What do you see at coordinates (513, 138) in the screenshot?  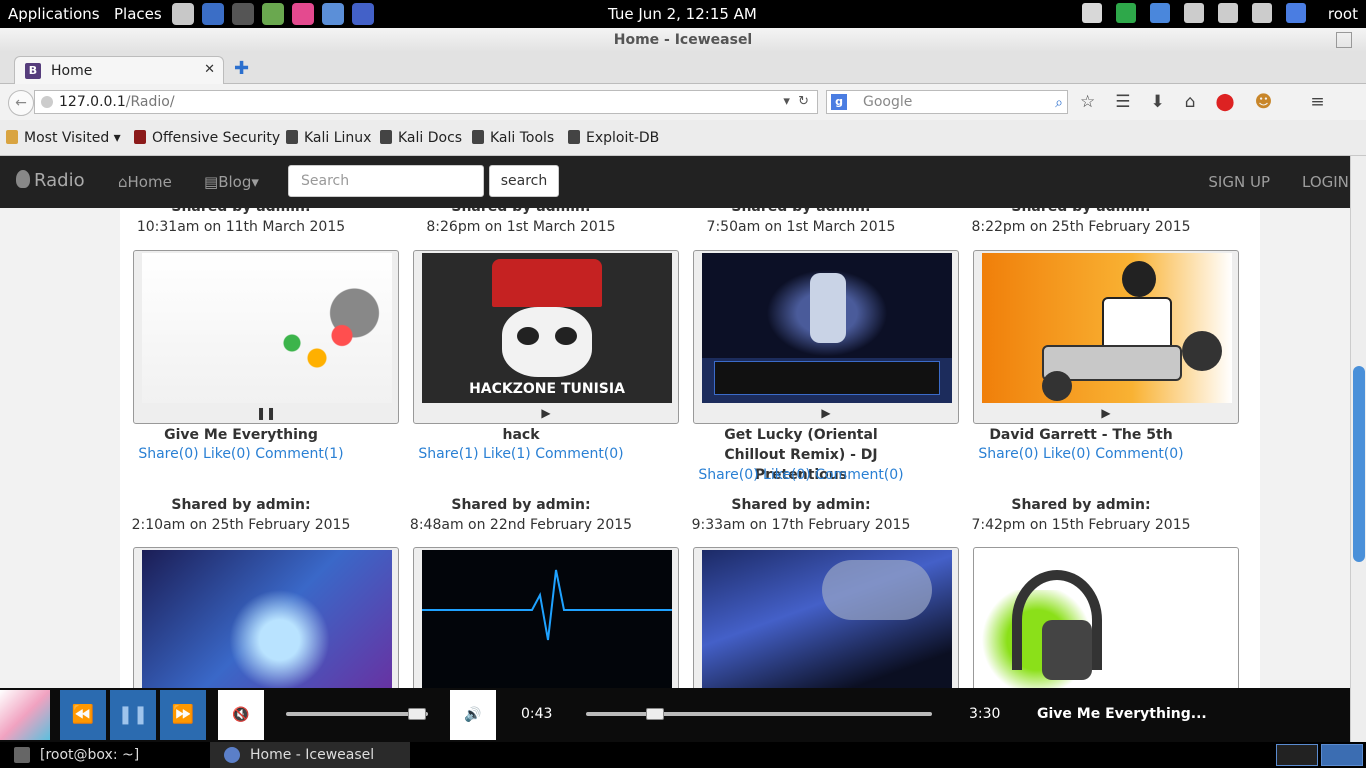 I see `bookmark-kali-tools: Kali Tools` at bounding box center [513, 138].